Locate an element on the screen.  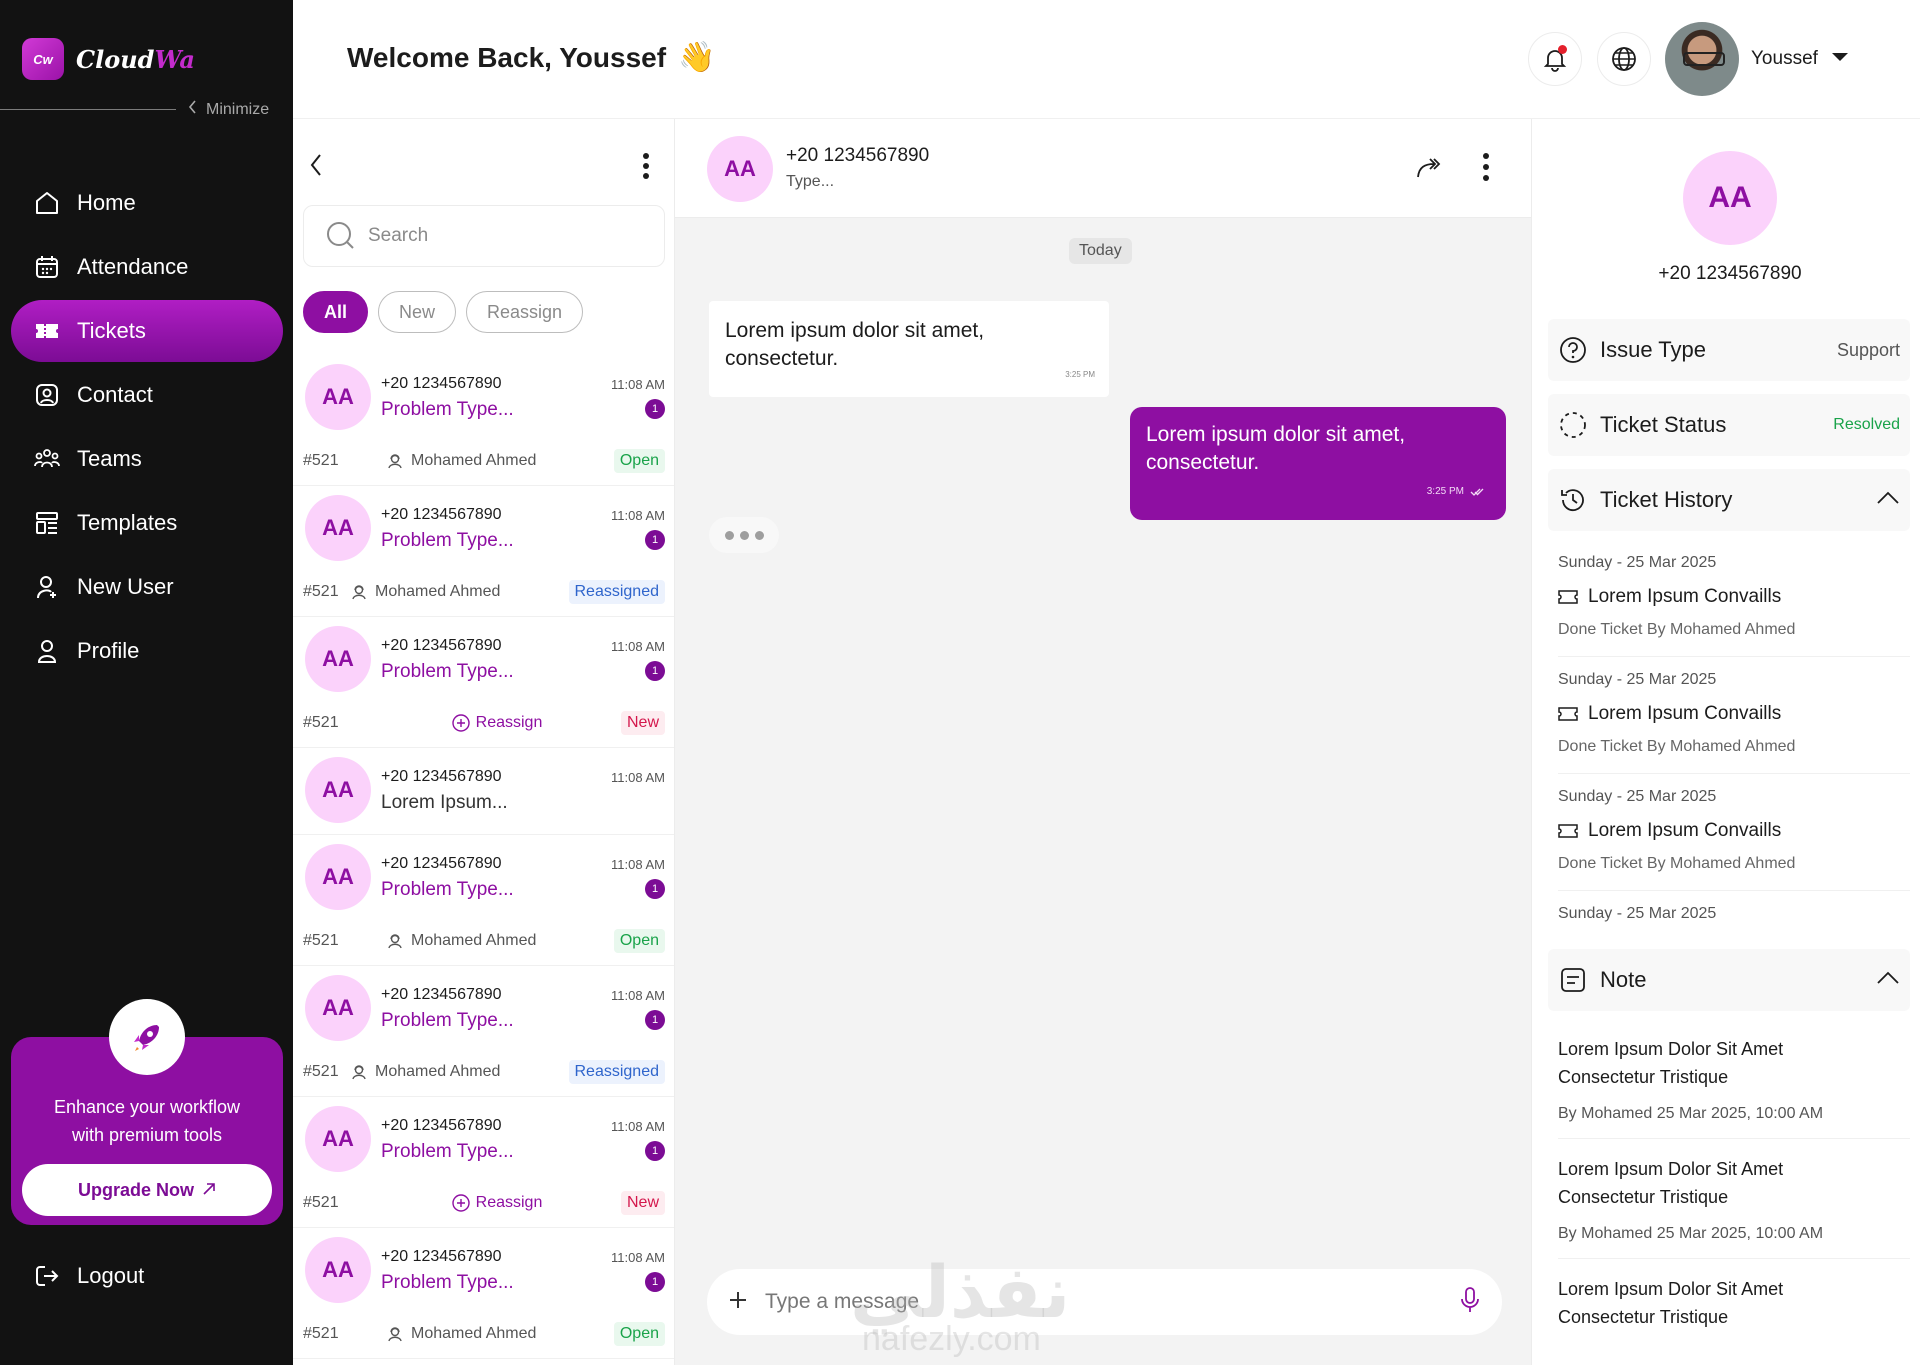
day-separator: Today is located at coordinates (1100, 251).